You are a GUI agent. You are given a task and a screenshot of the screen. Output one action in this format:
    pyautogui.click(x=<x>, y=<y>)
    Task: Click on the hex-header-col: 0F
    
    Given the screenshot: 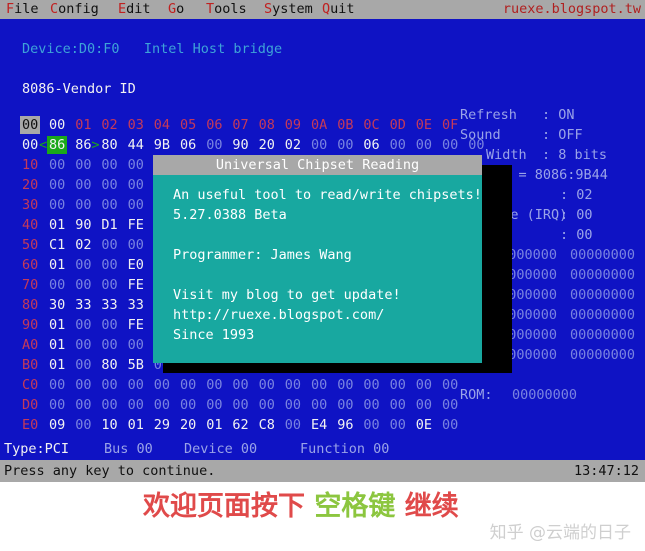 What is the action you would take?
    pyautogui.click(x=450, y=125)
    